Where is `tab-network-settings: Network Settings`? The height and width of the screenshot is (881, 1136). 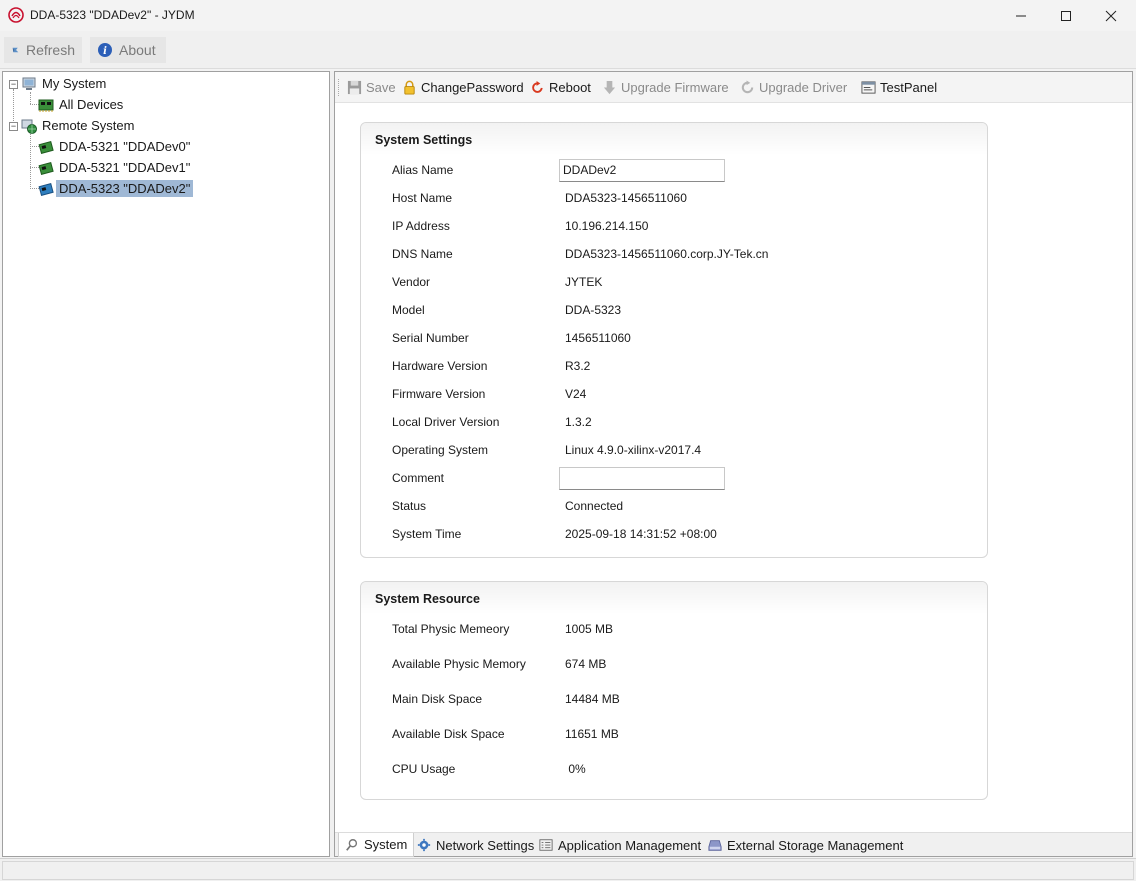
tab-network-settings: Network Settings is located at coordinates (475, 845).